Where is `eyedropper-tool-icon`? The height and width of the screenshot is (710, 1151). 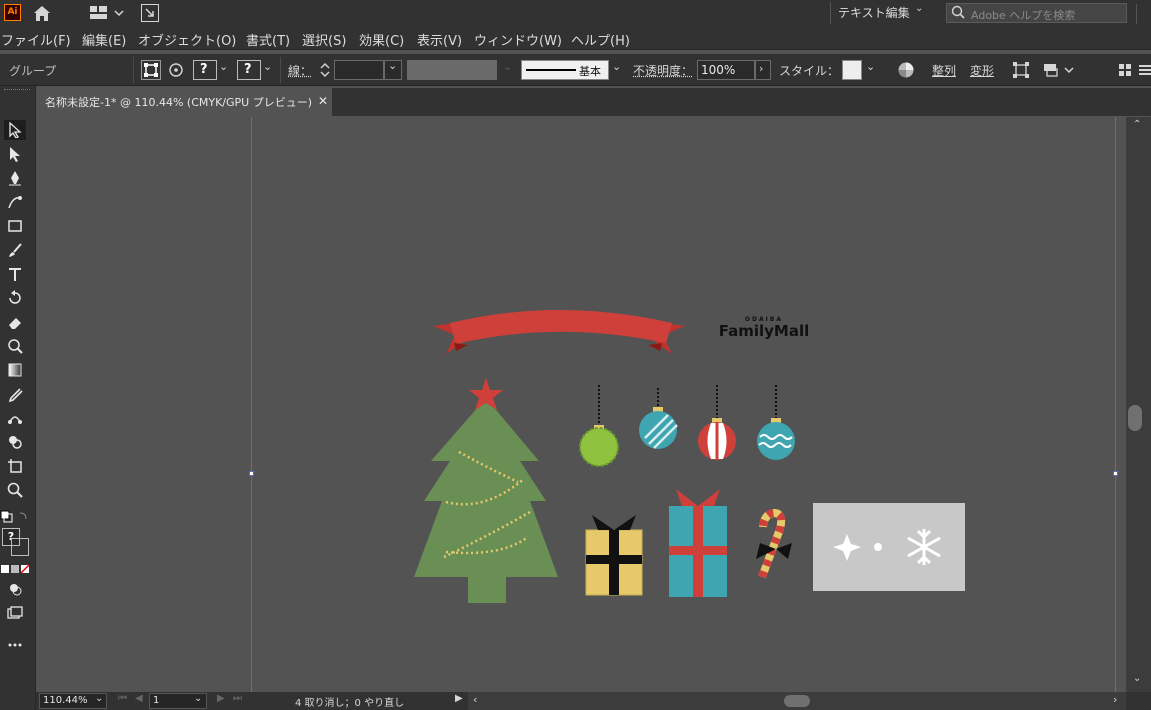 eyedropper-tool-icon is located at coordinates (15, 394).